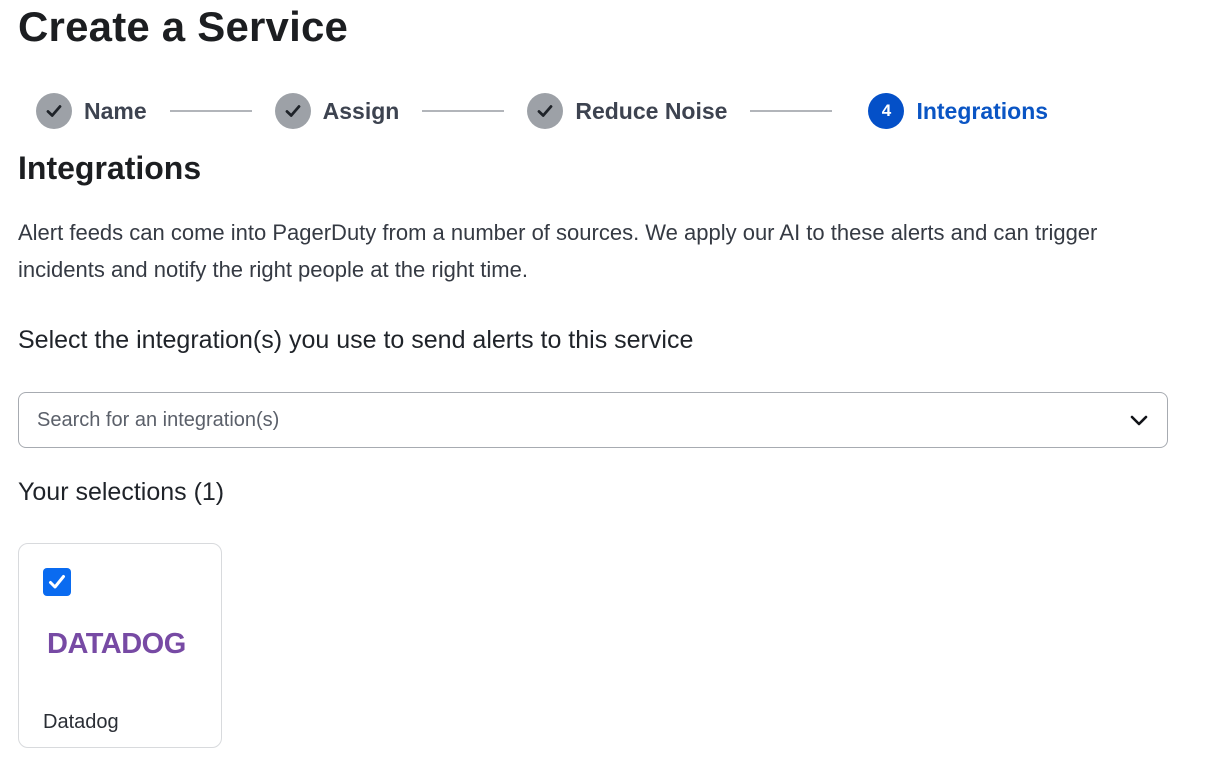 Image resolution: width=1229 pixels, height=772 pixels. Describe the element at coordinates (361, 110) in the screenshot. I see `step-label: Assign` at that location.